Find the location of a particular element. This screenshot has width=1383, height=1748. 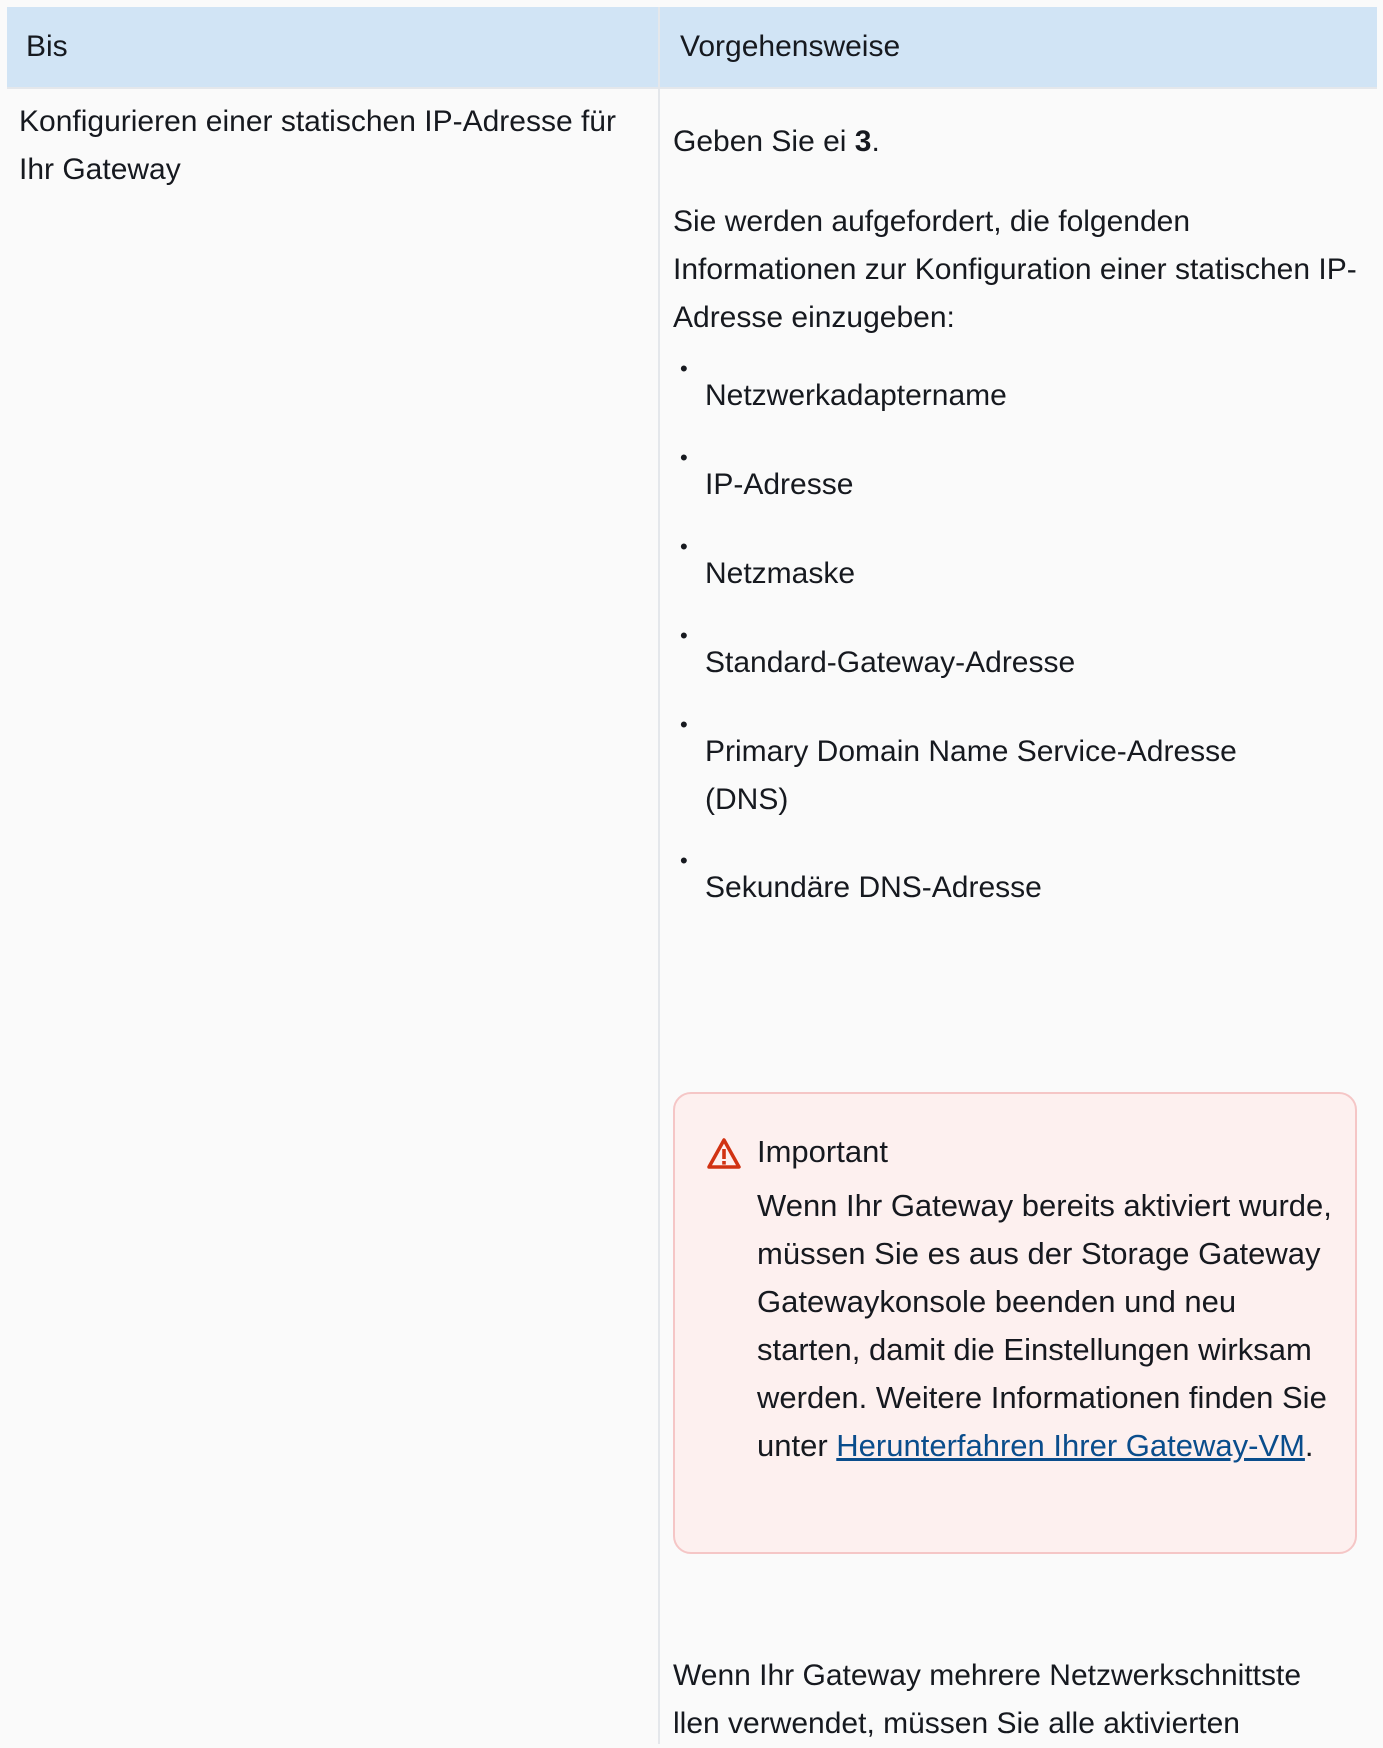

column-divider is located at coordinates (659, 875).